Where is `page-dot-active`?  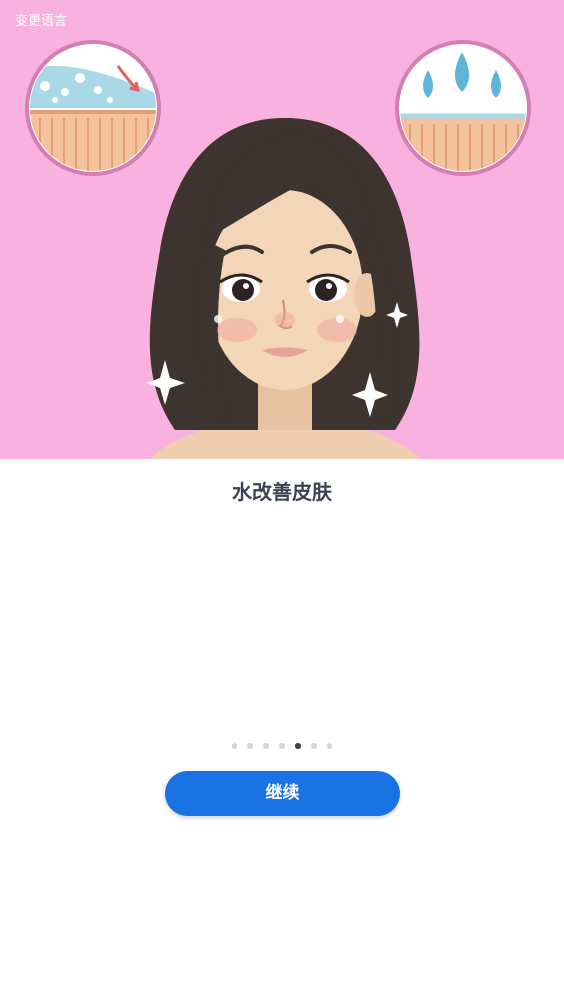 page-dot-active is located at coordinates (298, 746).